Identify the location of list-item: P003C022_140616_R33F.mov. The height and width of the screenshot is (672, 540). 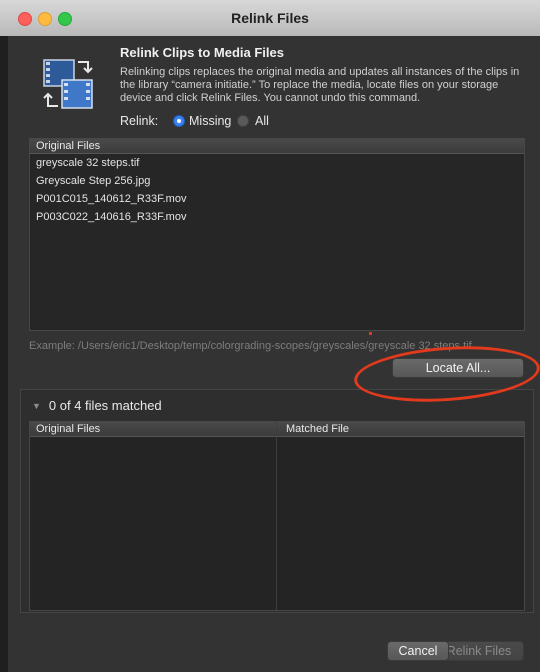
(277, 217).